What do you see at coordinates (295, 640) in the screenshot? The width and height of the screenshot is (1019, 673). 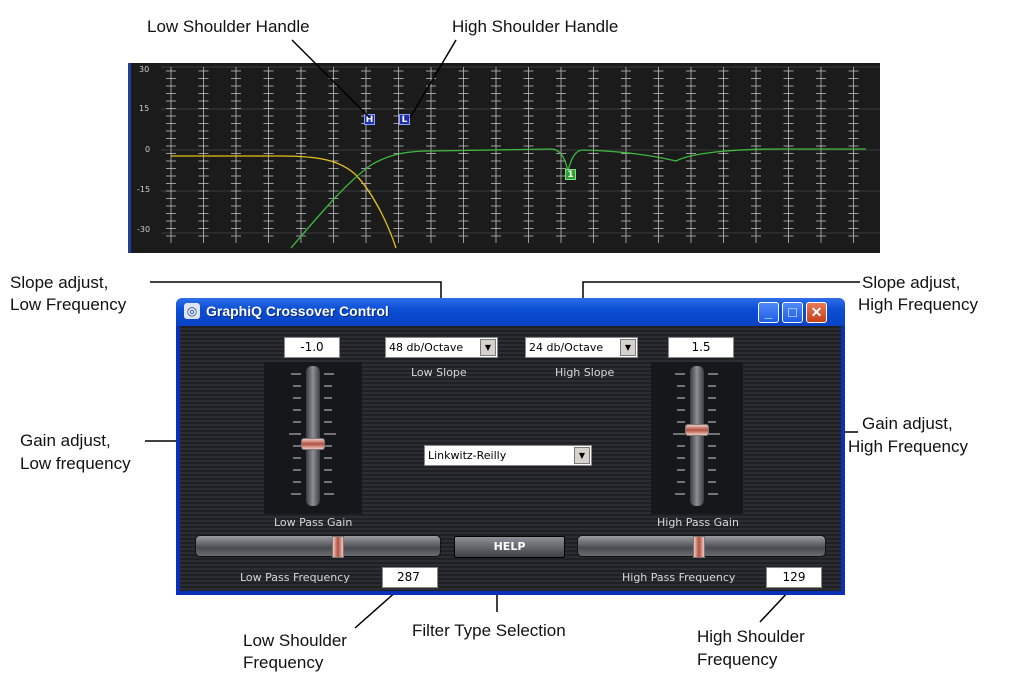 I see `annotation-low-shoulder-freq-line1: Low Shoulder` at bounding box center [295, 640].